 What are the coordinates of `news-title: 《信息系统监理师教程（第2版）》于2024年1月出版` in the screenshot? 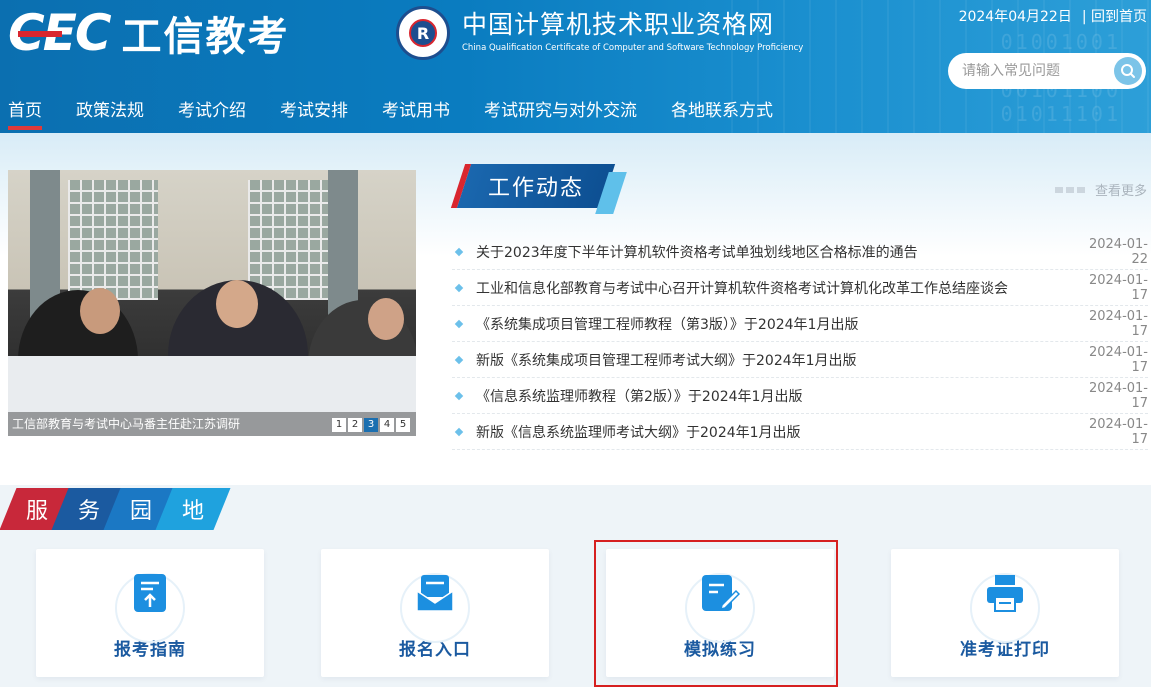 It's located at (777, 396).